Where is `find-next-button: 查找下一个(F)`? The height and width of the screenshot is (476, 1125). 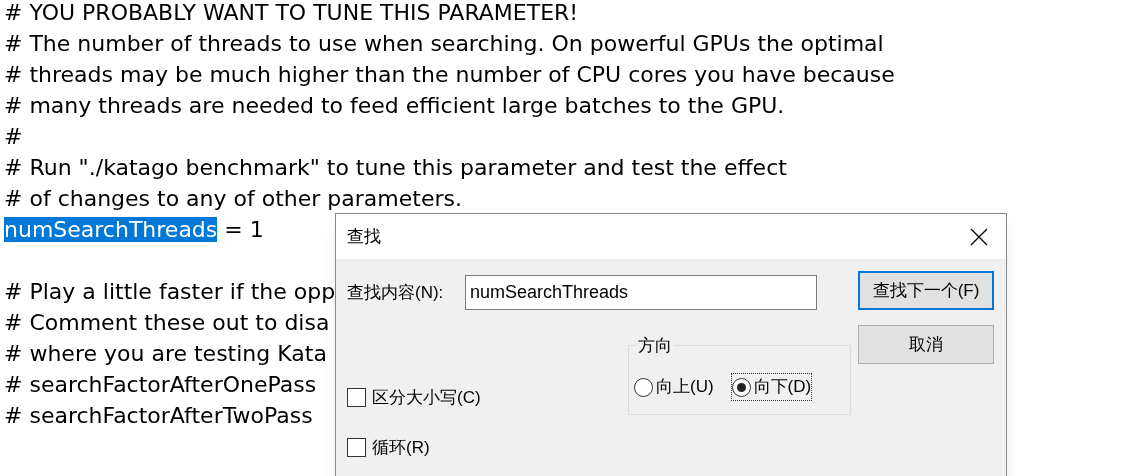 find-next-button: 查找下一个(F) is located at coordinates (926, 290).